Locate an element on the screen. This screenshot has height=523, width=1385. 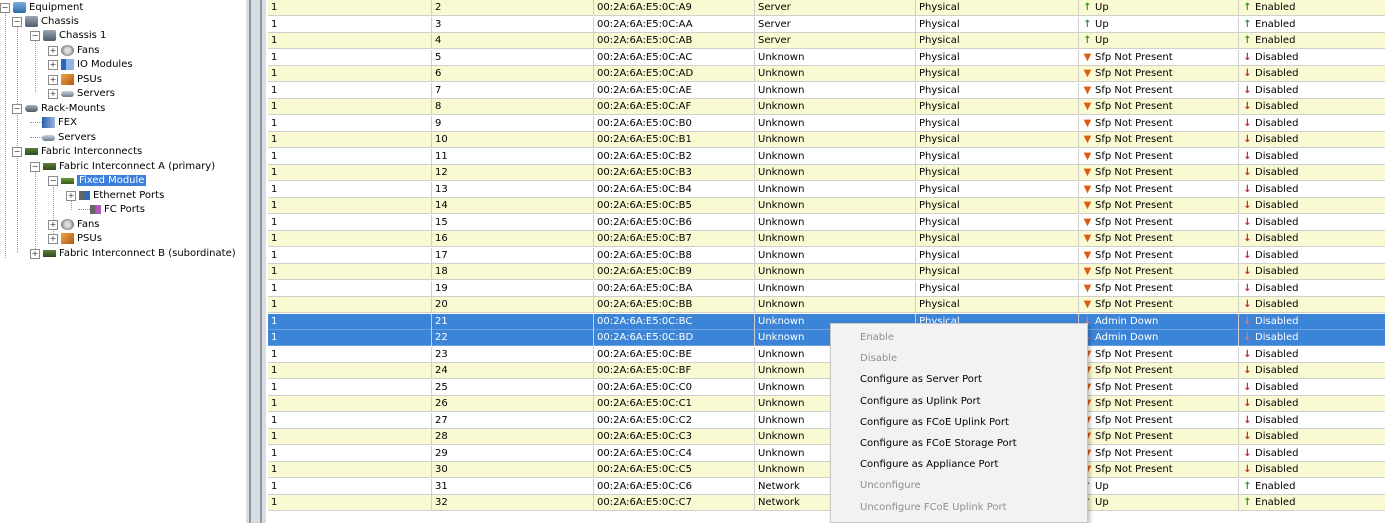
tree-node-chassis-1: − Chassis 1 is located at coordinates (68, 35).